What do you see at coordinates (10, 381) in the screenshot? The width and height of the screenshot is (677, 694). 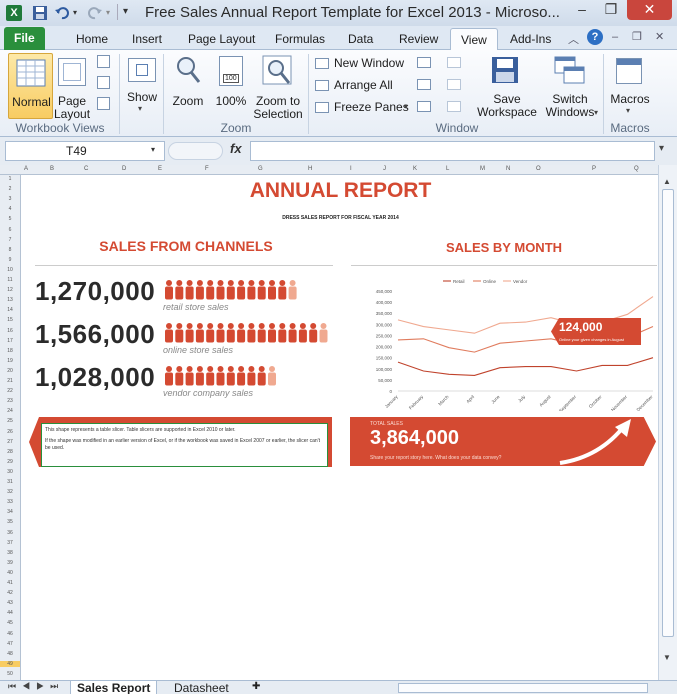 I see `row-header: 21` at bounding box center [10, 381].